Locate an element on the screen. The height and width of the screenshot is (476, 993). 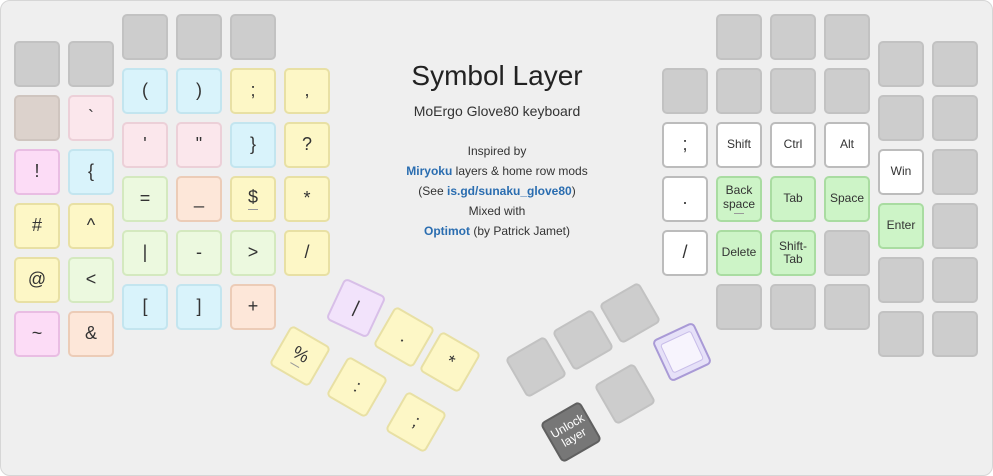
key-close-paren: ) is located at coordinates (199, 91).